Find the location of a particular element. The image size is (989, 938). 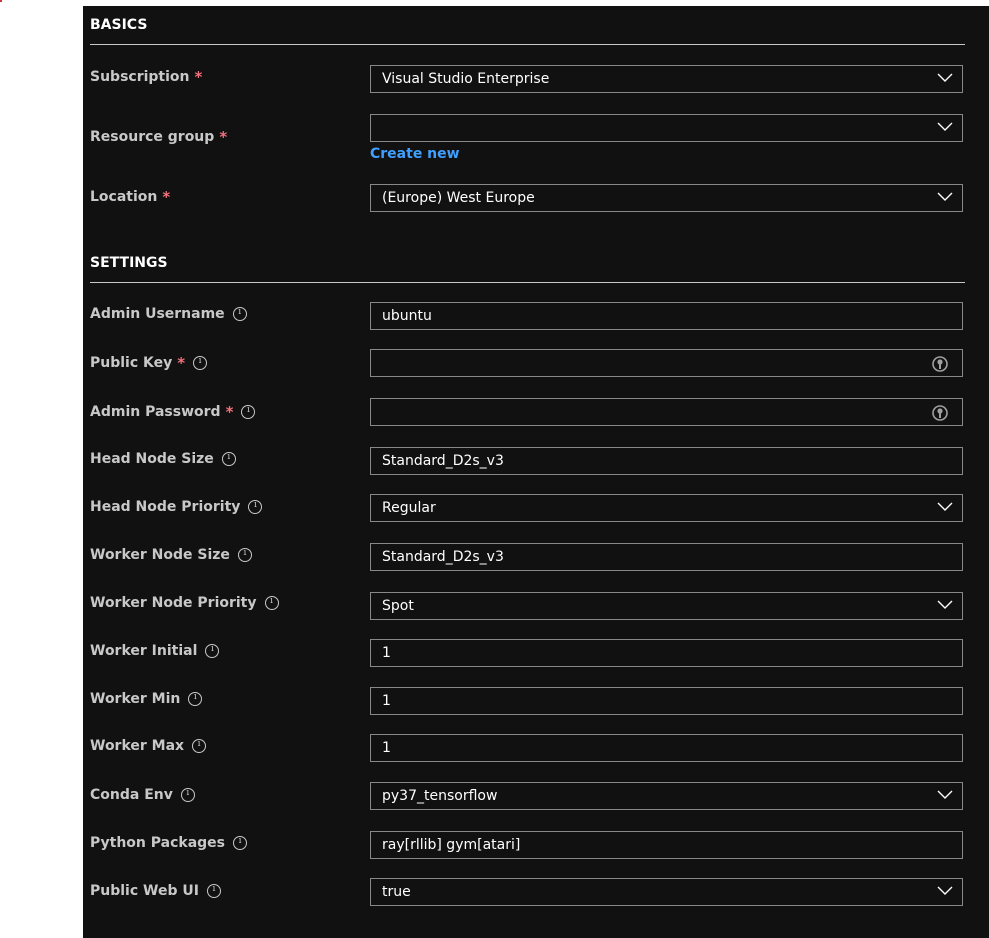

subscription-value: Visual Studio Enterprise is located at coordinates (466, 79).